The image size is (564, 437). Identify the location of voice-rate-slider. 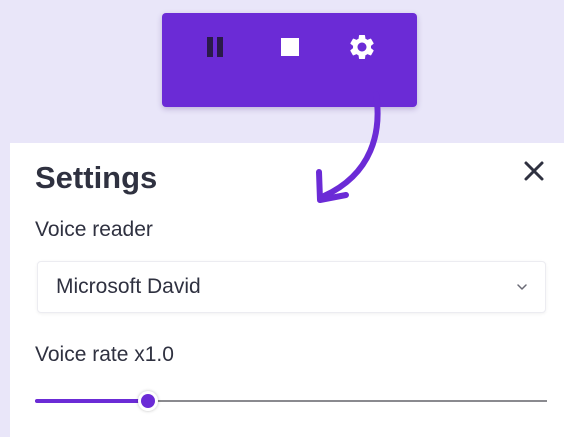
(291, 401).